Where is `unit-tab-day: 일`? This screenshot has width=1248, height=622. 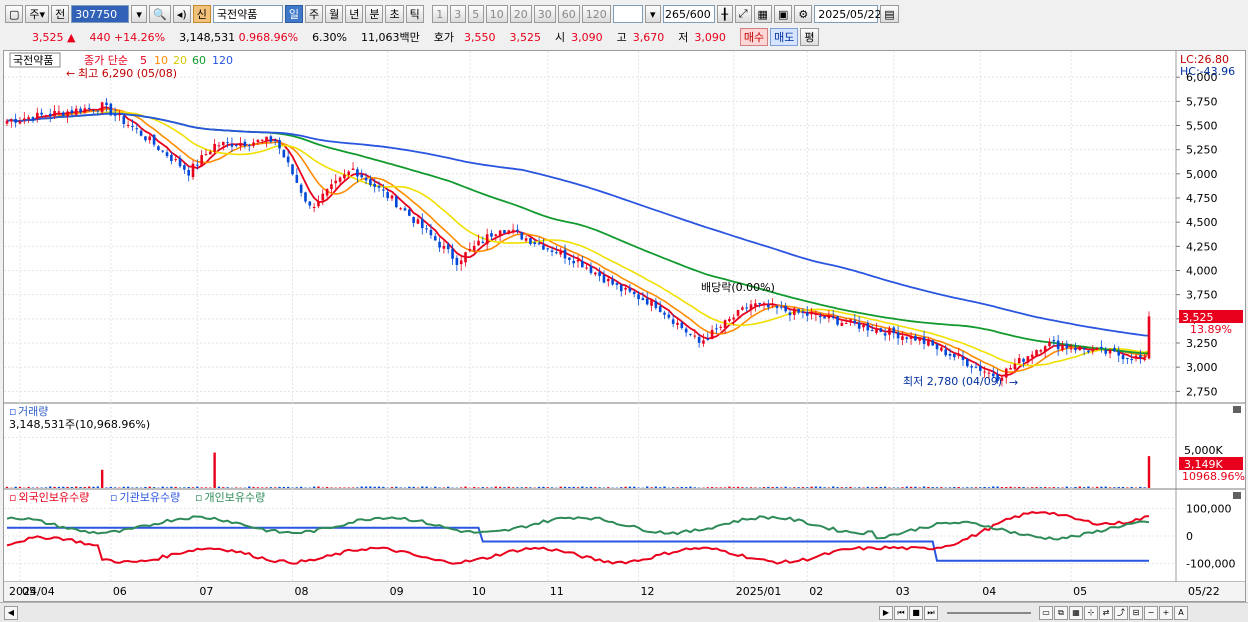 unit-tab-day: 일 is located at coordinates (294, 14).